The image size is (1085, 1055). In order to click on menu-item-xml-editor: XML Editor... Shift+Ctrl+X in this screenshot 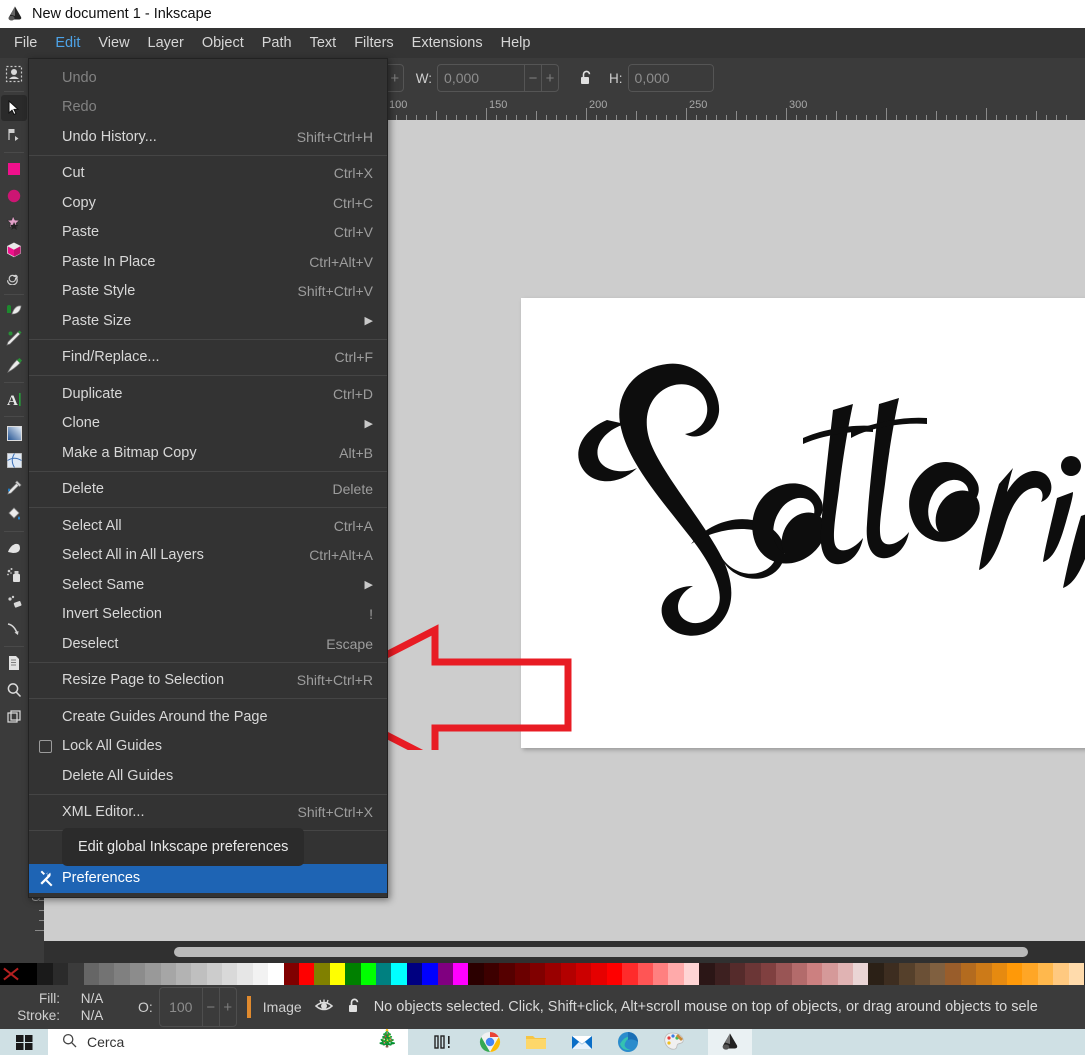, I will do `click(208, 813)`.